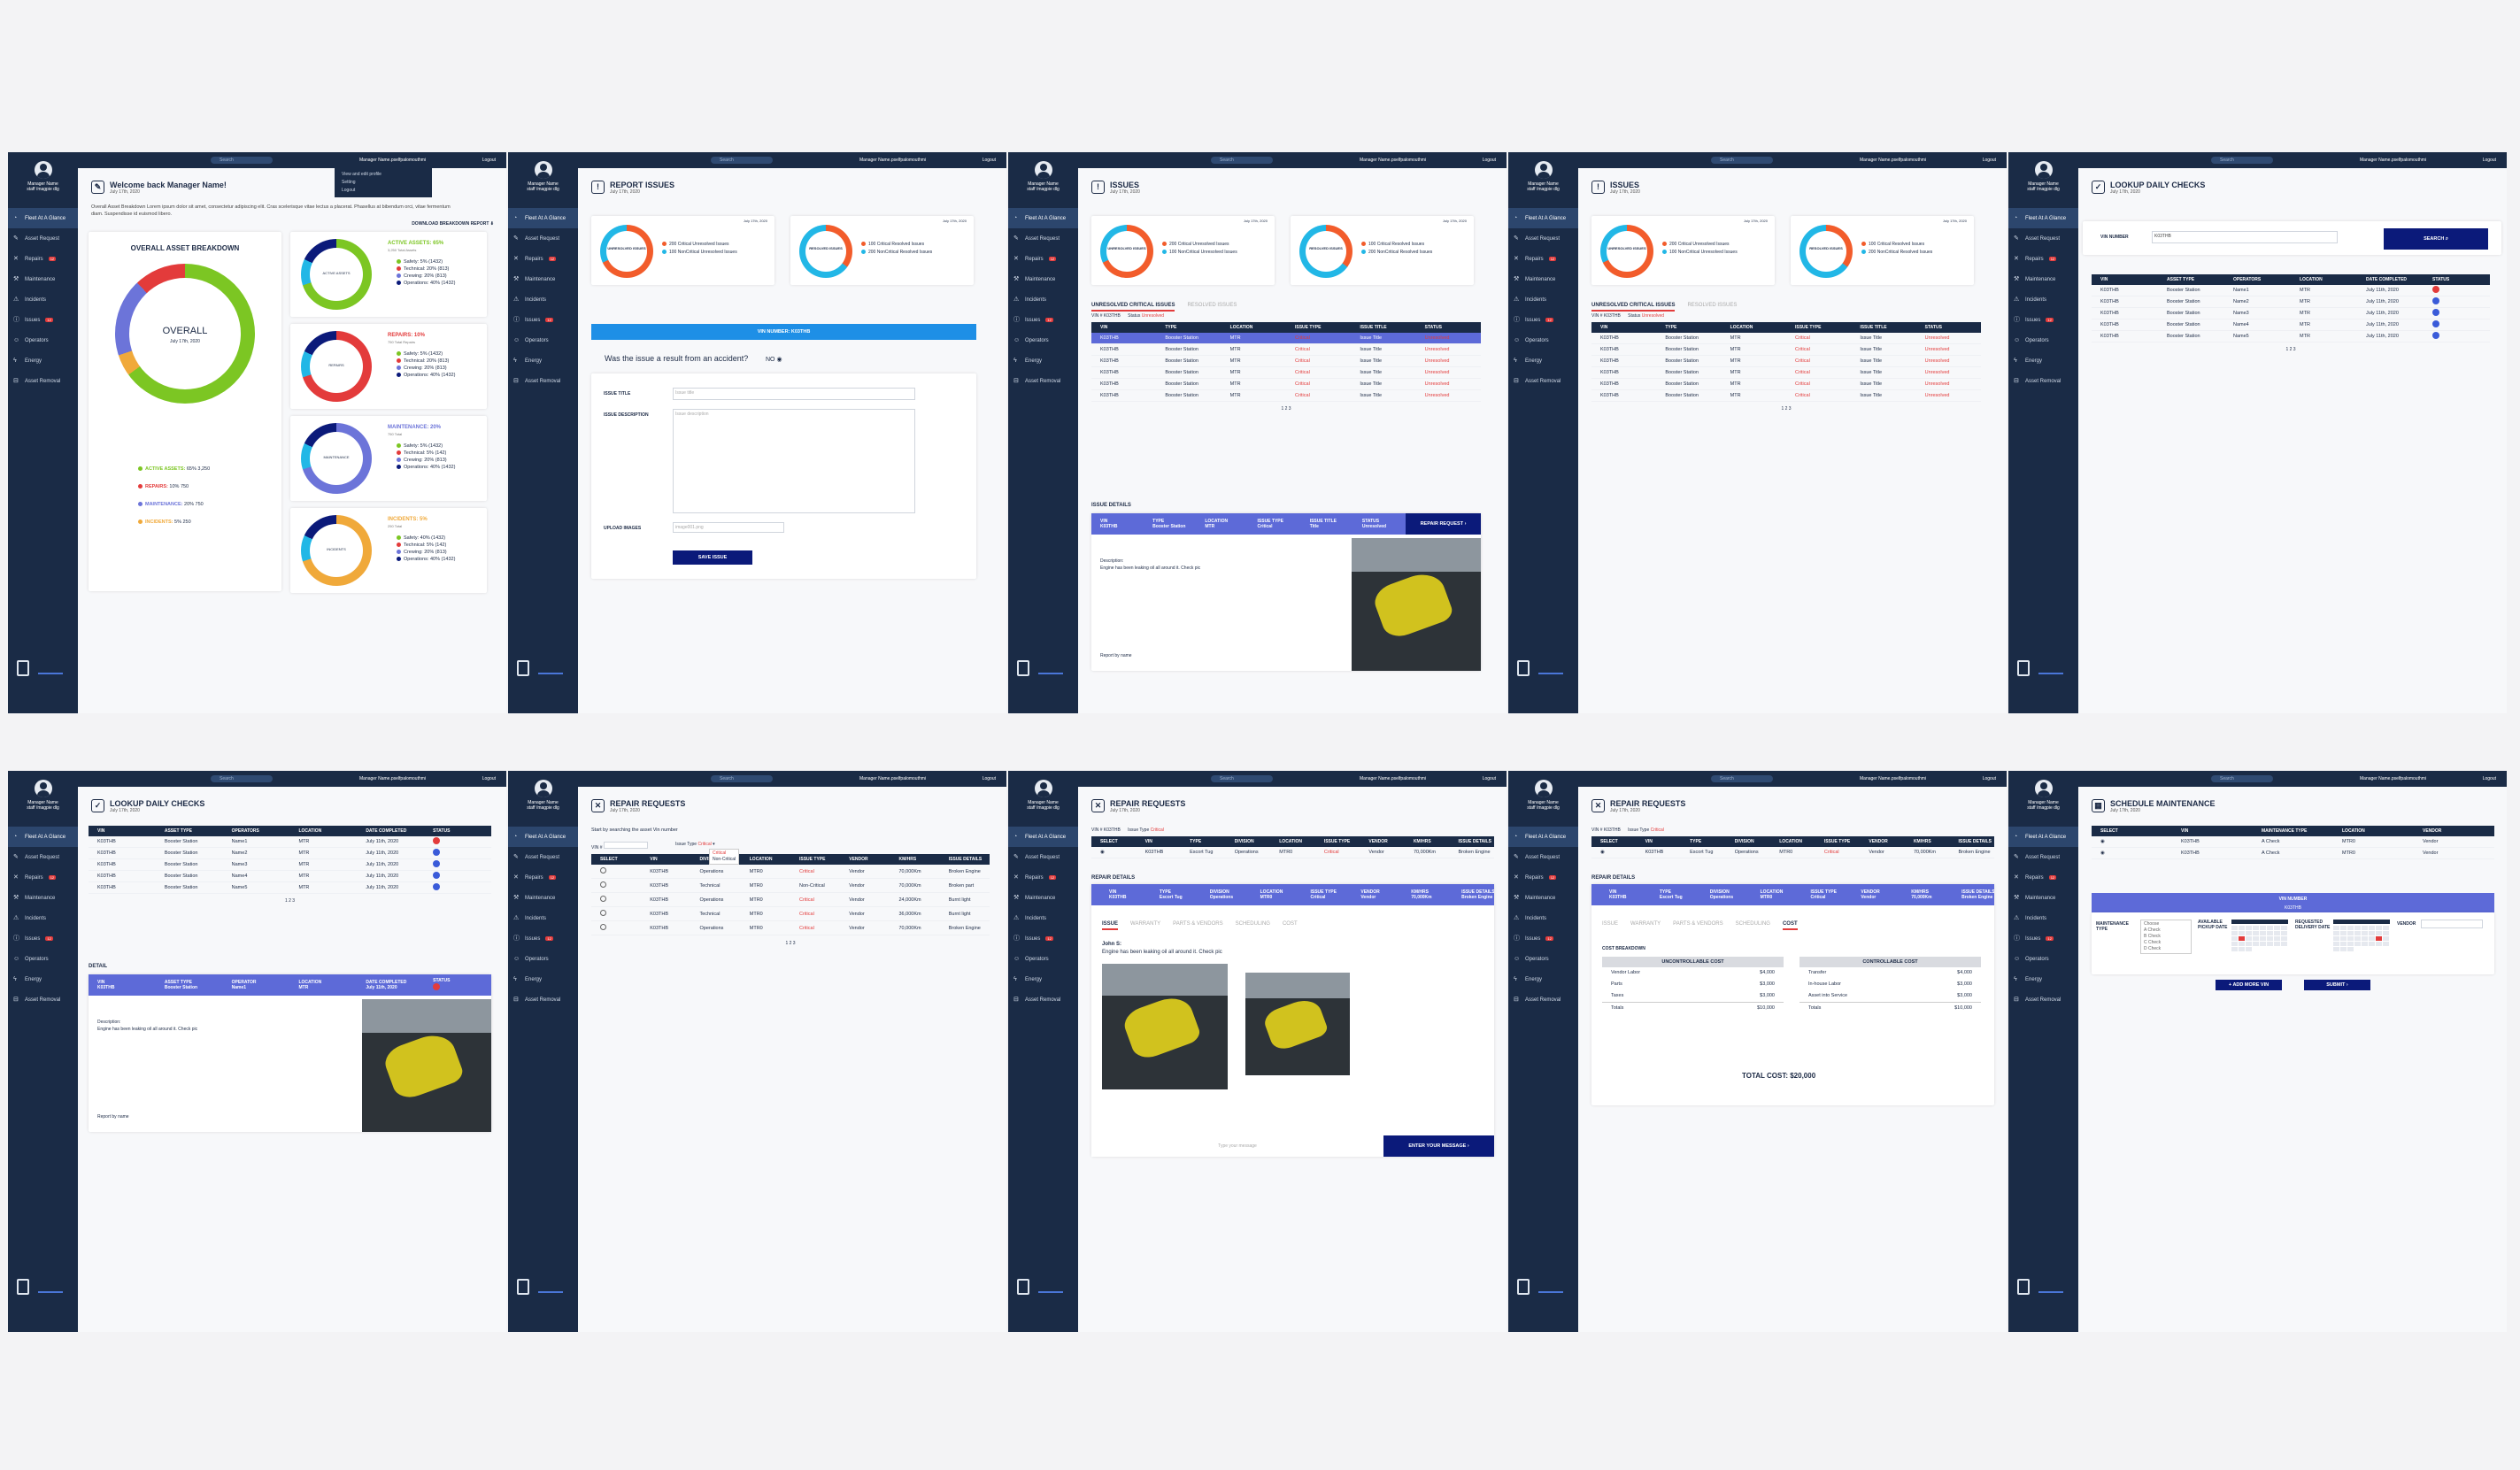 Image resolution: width=2520 pixels, height=1470 pixels. What do you see at coordinates (794, 461) in the screenshot?
I see `issue-description-input: Issue description` at bounding box center [794, 461].